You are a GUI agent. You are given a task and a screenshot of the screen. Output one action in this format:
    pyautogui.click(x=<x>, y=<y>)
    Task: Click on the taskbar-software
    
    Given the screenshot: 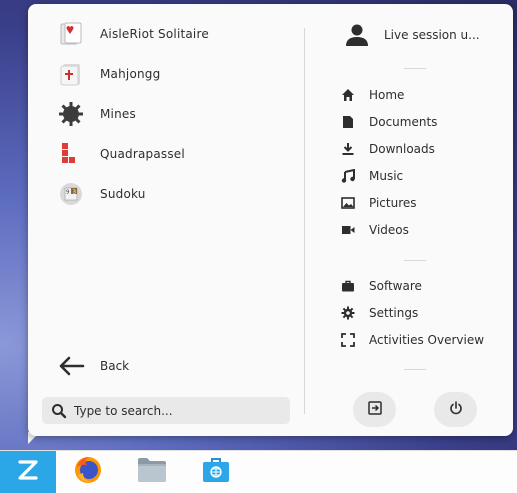 What is the action you would take?
    pyautogui.click(x=216, y=472)
    